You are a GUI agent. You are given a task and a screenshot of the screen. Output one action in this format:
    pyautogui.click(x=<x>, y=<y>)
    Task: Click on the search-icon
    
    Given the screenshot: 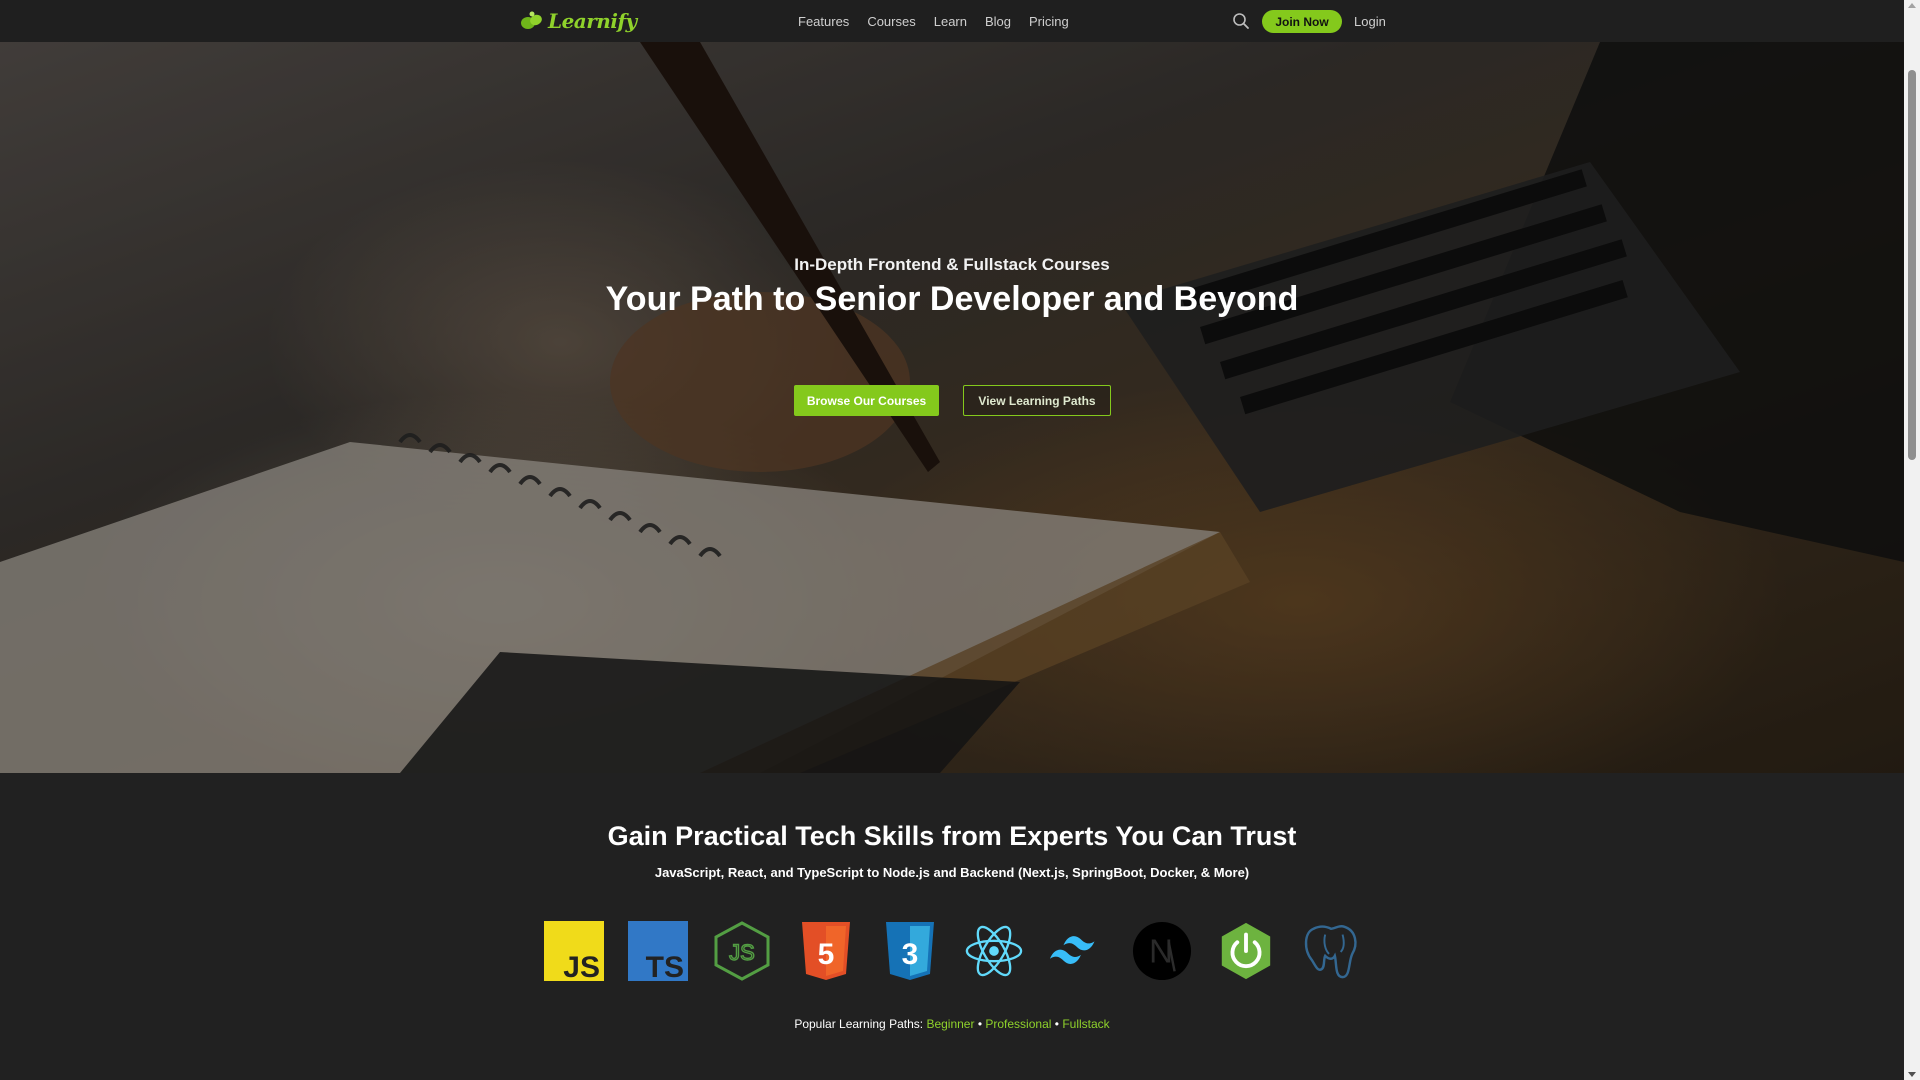 What is the action you would take?
    pyautogui.click(x=1241, y=21)
    